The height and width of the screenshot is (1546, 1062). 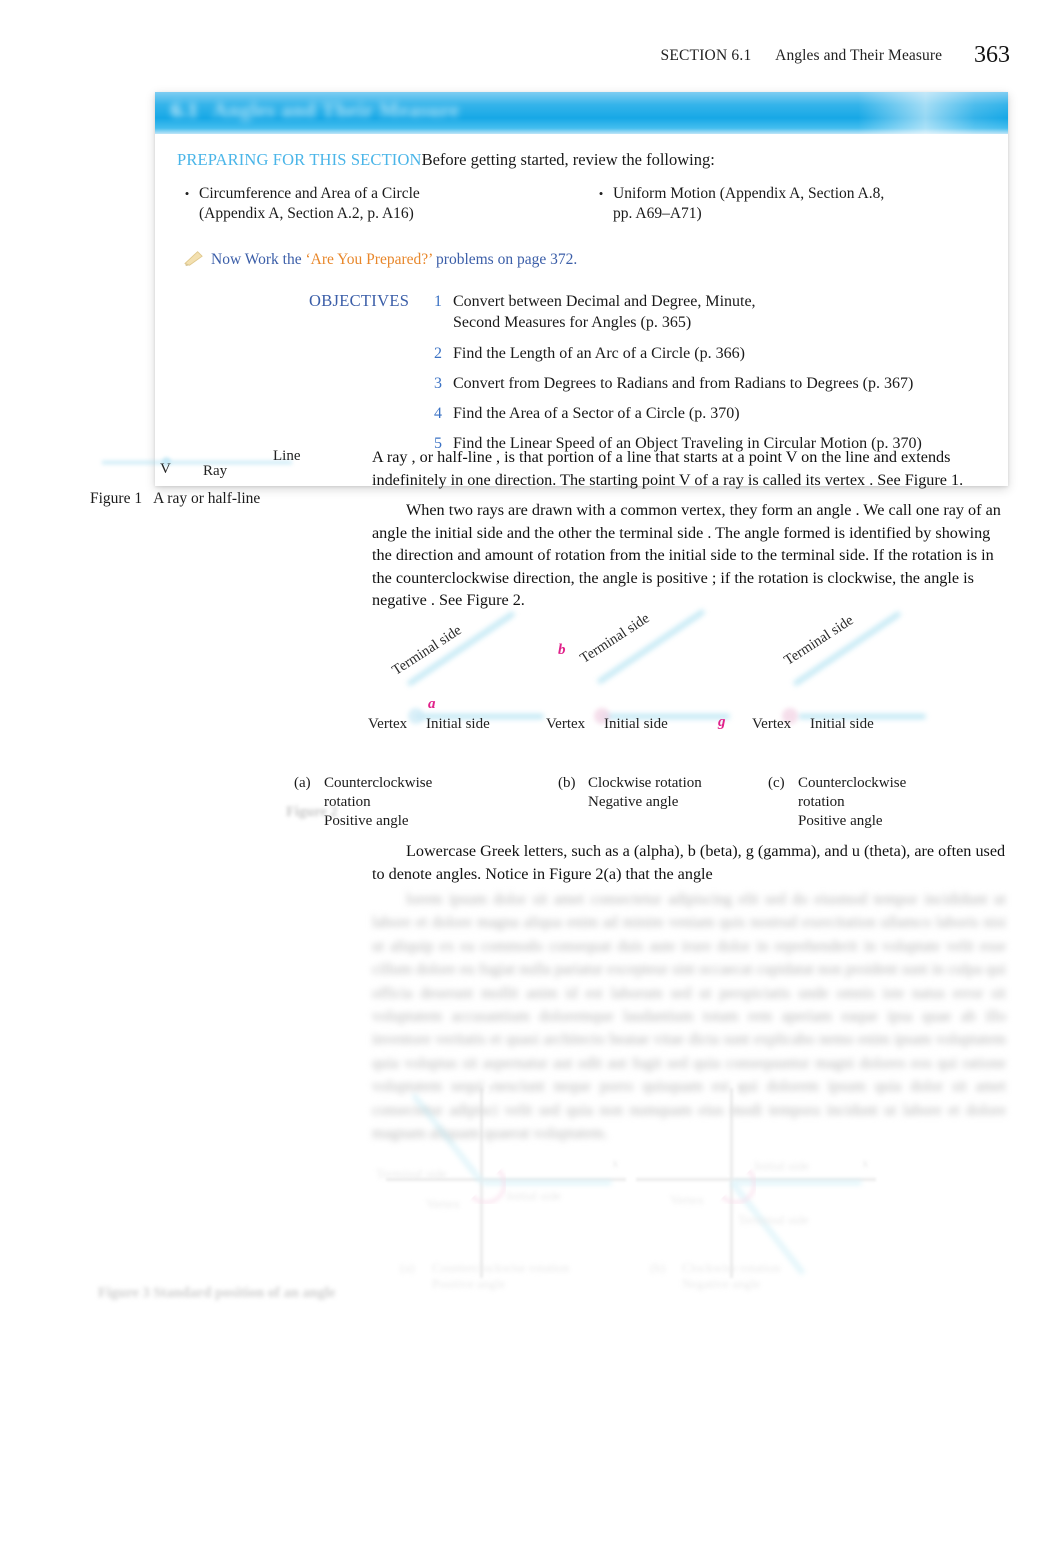 What do you see at coordinates (438, 302) in the screenshot?
I see `objective-number: 1` at bounding box center [438, 302].